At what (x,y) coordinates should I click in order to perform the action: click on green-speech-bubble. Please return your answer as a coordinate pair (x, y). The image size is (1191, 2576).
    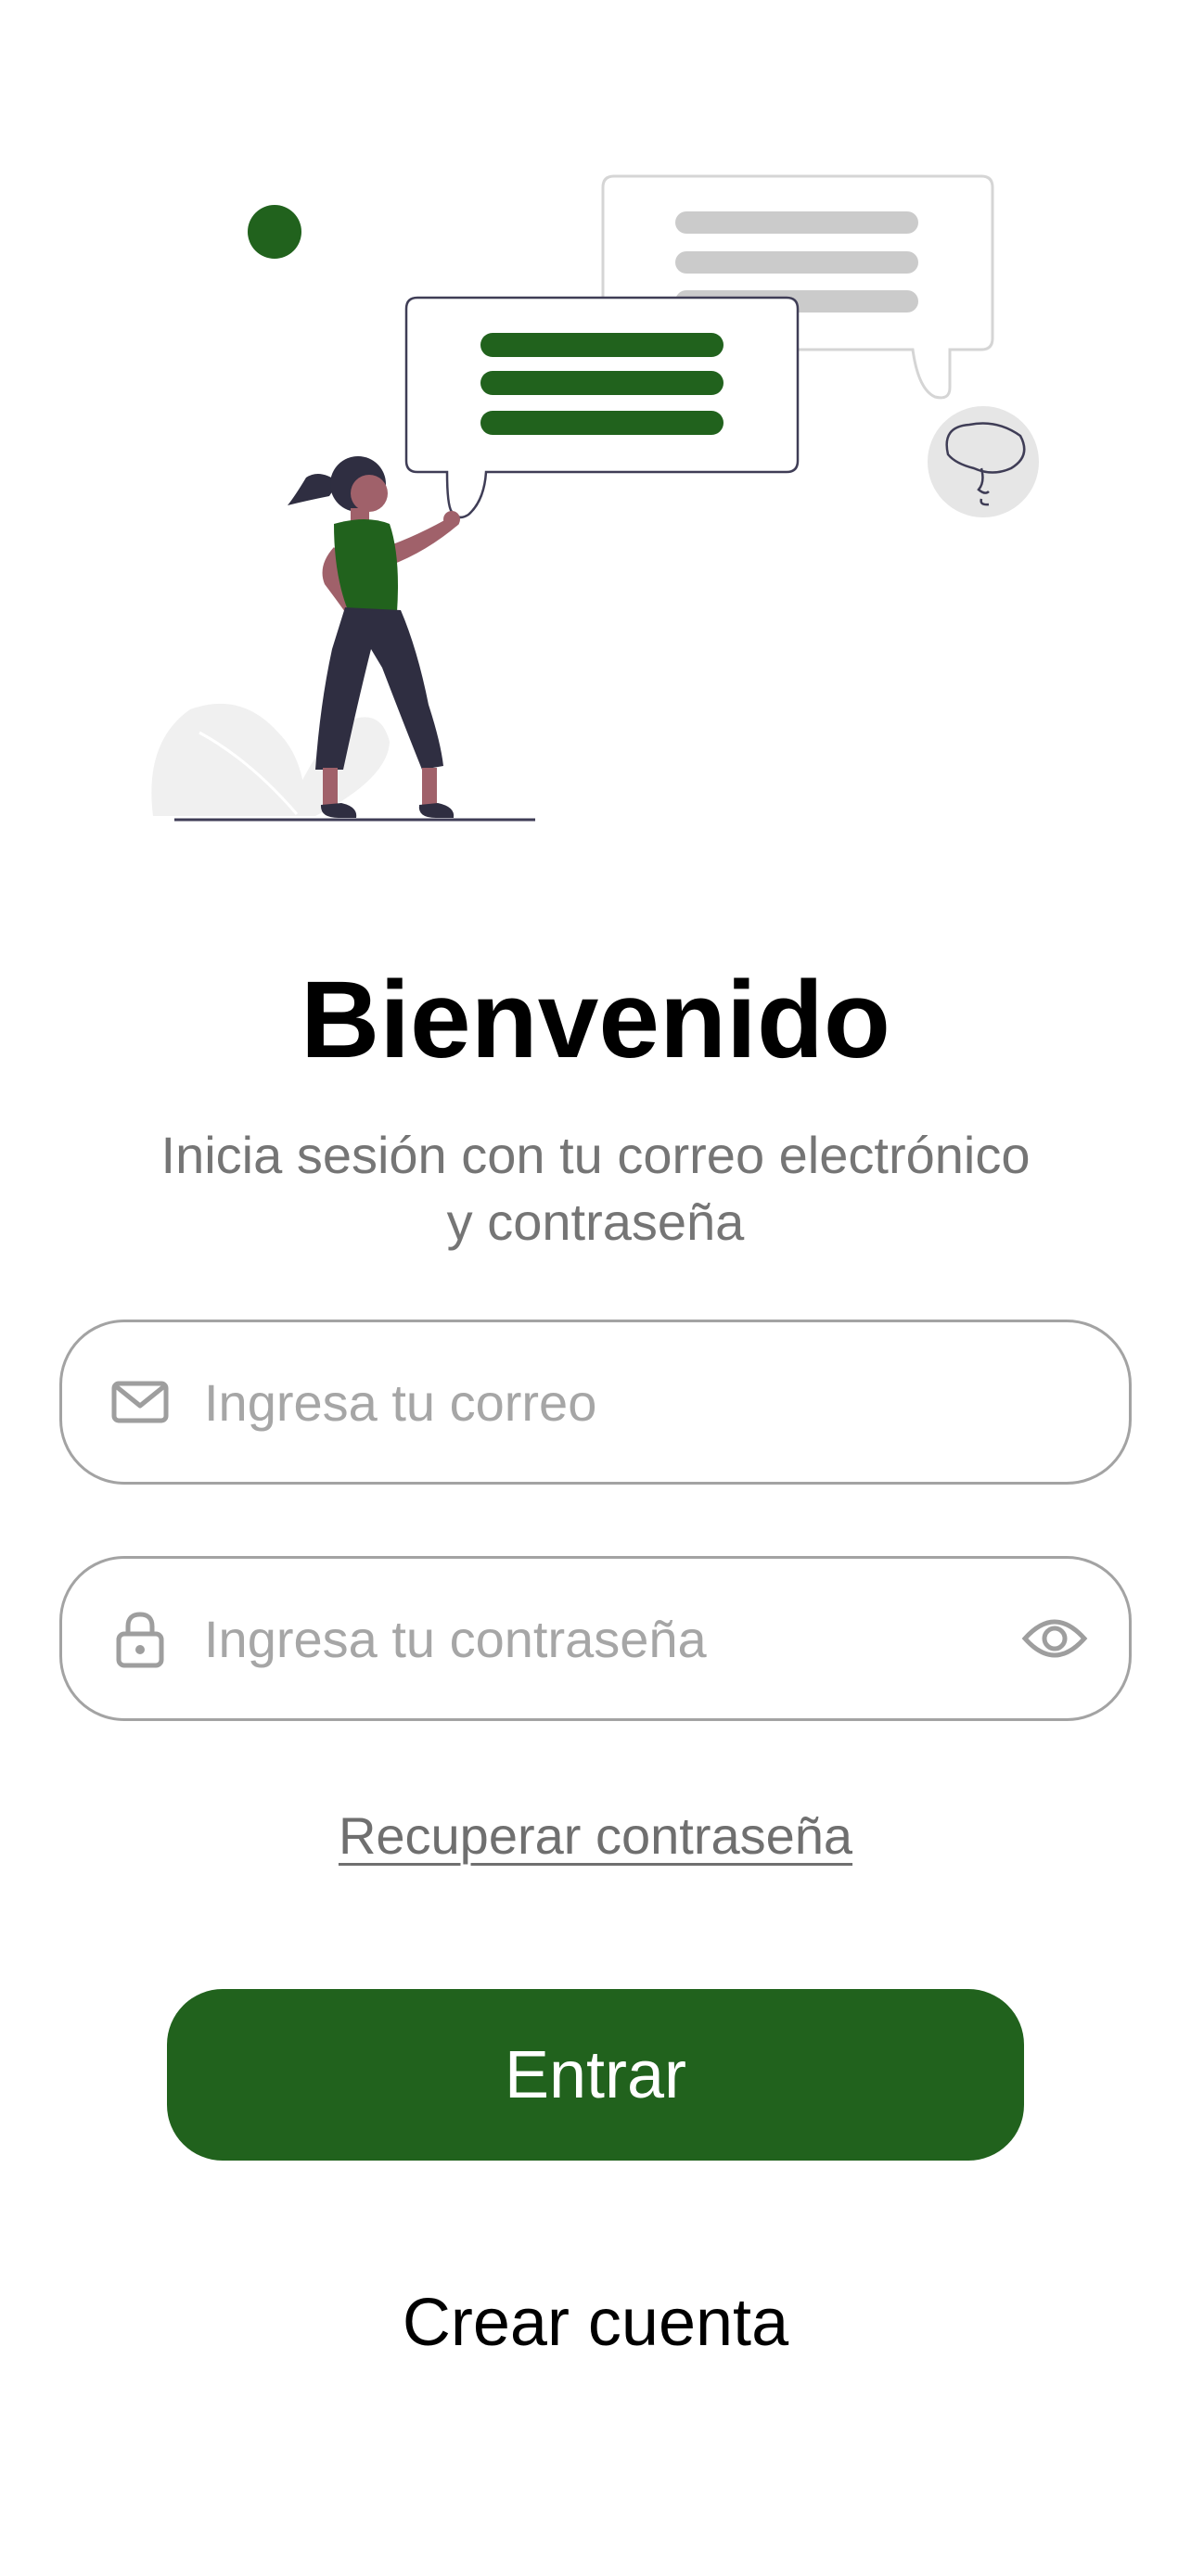
    Looking at the image, I should click on (602, 408).